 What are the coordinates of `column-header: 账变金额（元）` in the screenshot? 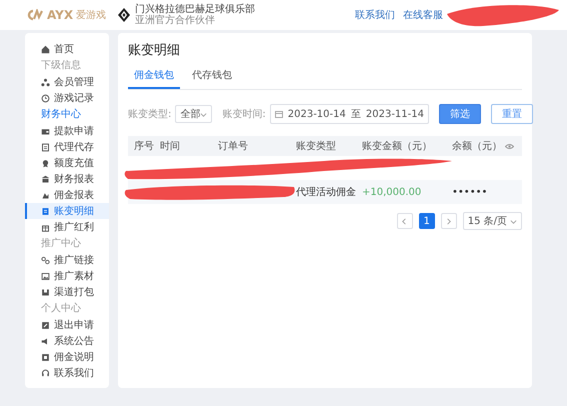 It's located at (397, 146).